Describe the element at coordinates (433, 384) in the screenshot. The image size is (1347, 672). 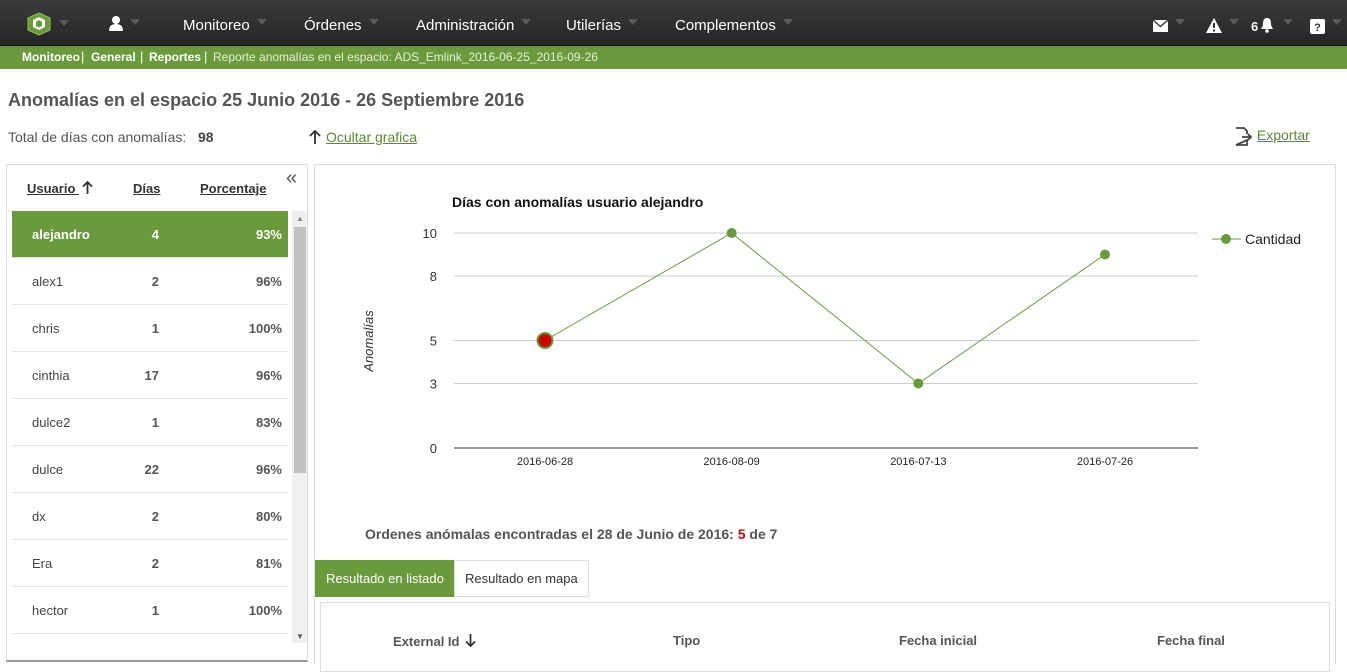
I see `y-tick-label: 3` at that location.